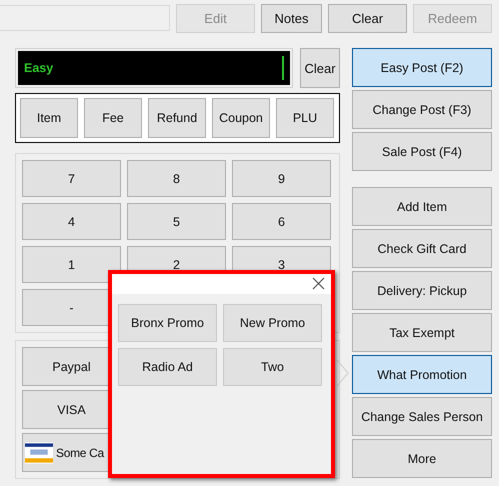 The width and height of the screenshot is (499, 486). Describe the element at coordinates (71, 178) in the screenshot. I see `keypad-button: 7` at that location.